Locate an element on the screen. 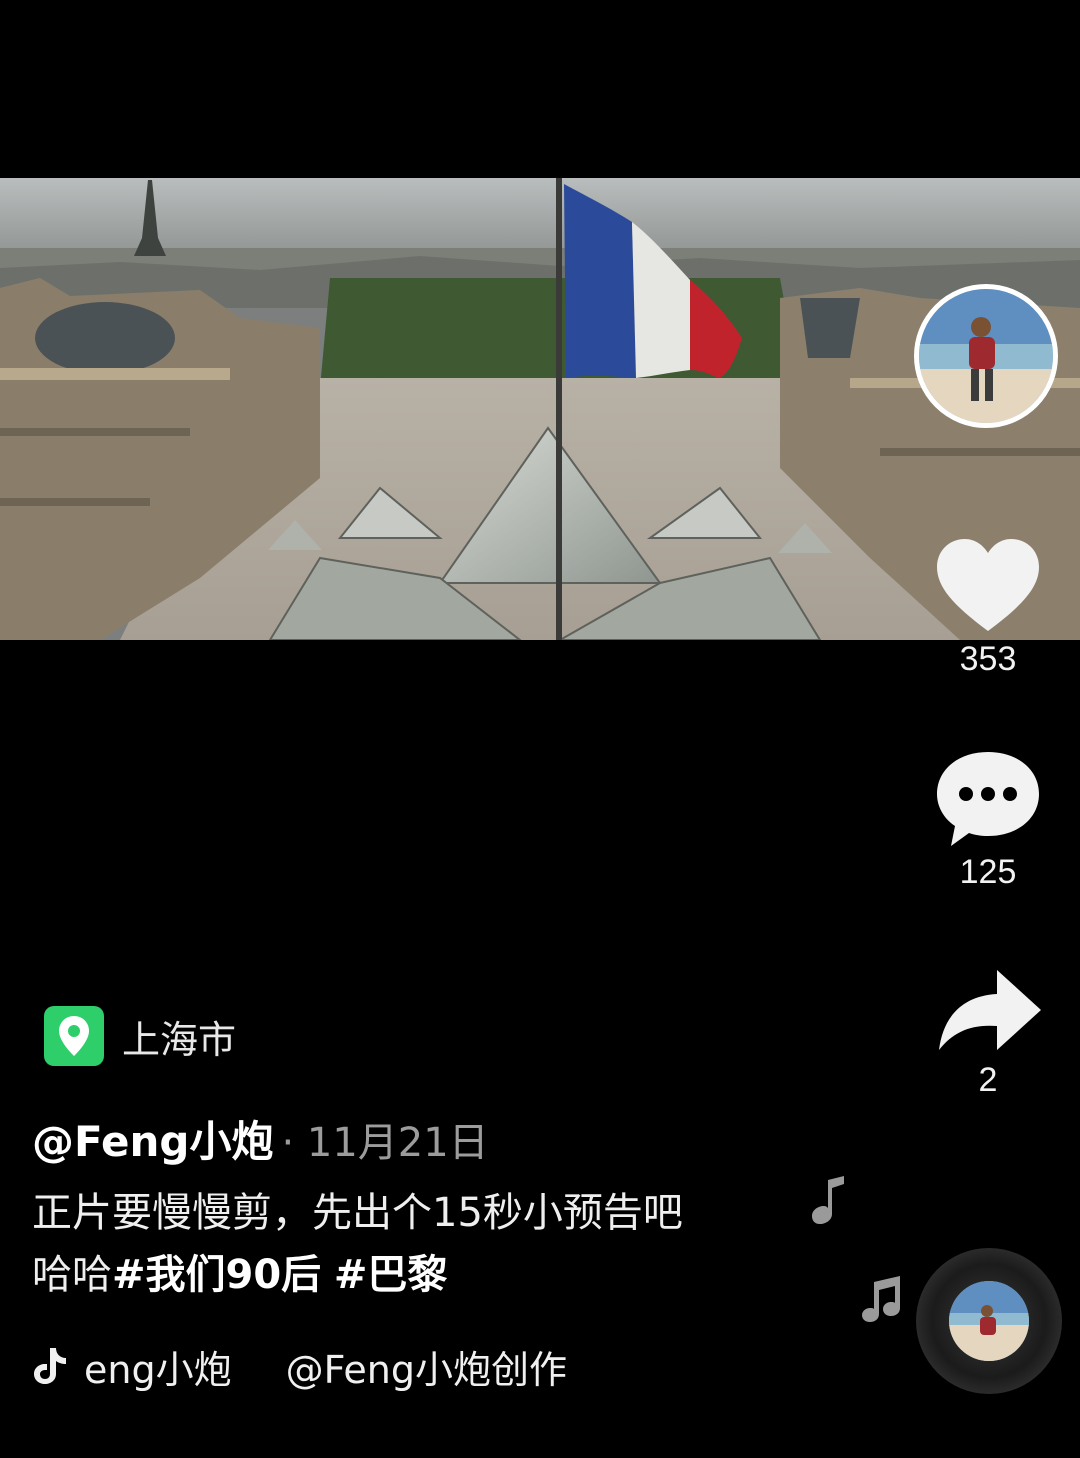  disc-cover is located at coordinates (989, 1321).